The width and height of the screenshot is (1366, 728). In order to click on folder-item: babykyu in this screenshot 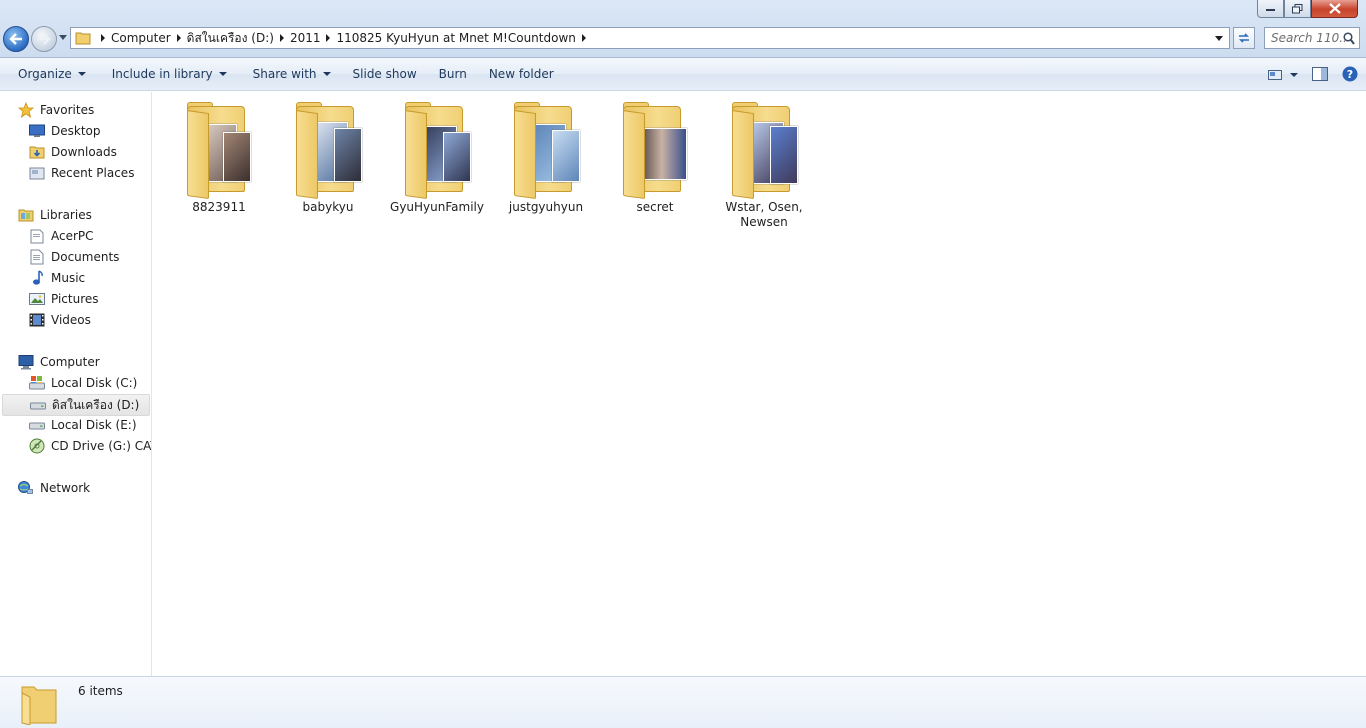, I will do `click(328, 156)`.